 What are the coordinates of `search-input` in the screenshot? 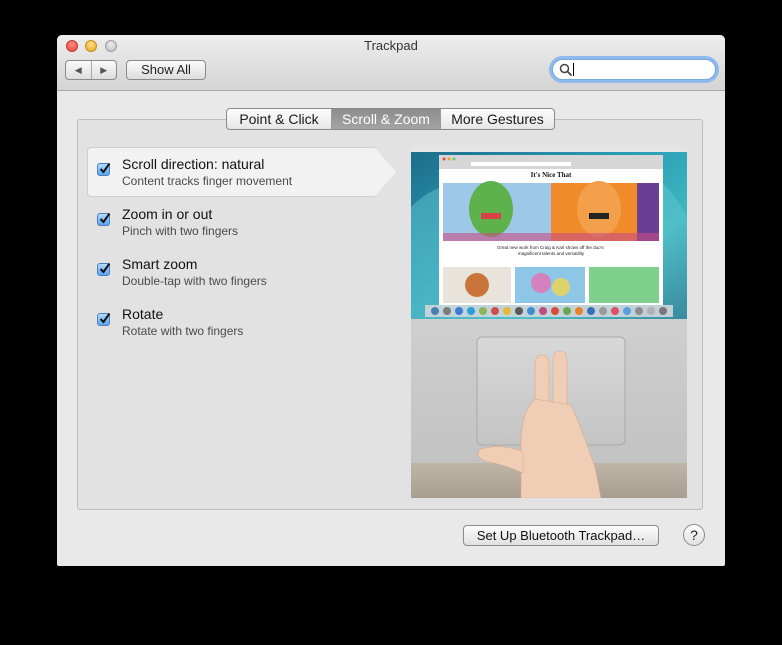 It's located at (634, 69).